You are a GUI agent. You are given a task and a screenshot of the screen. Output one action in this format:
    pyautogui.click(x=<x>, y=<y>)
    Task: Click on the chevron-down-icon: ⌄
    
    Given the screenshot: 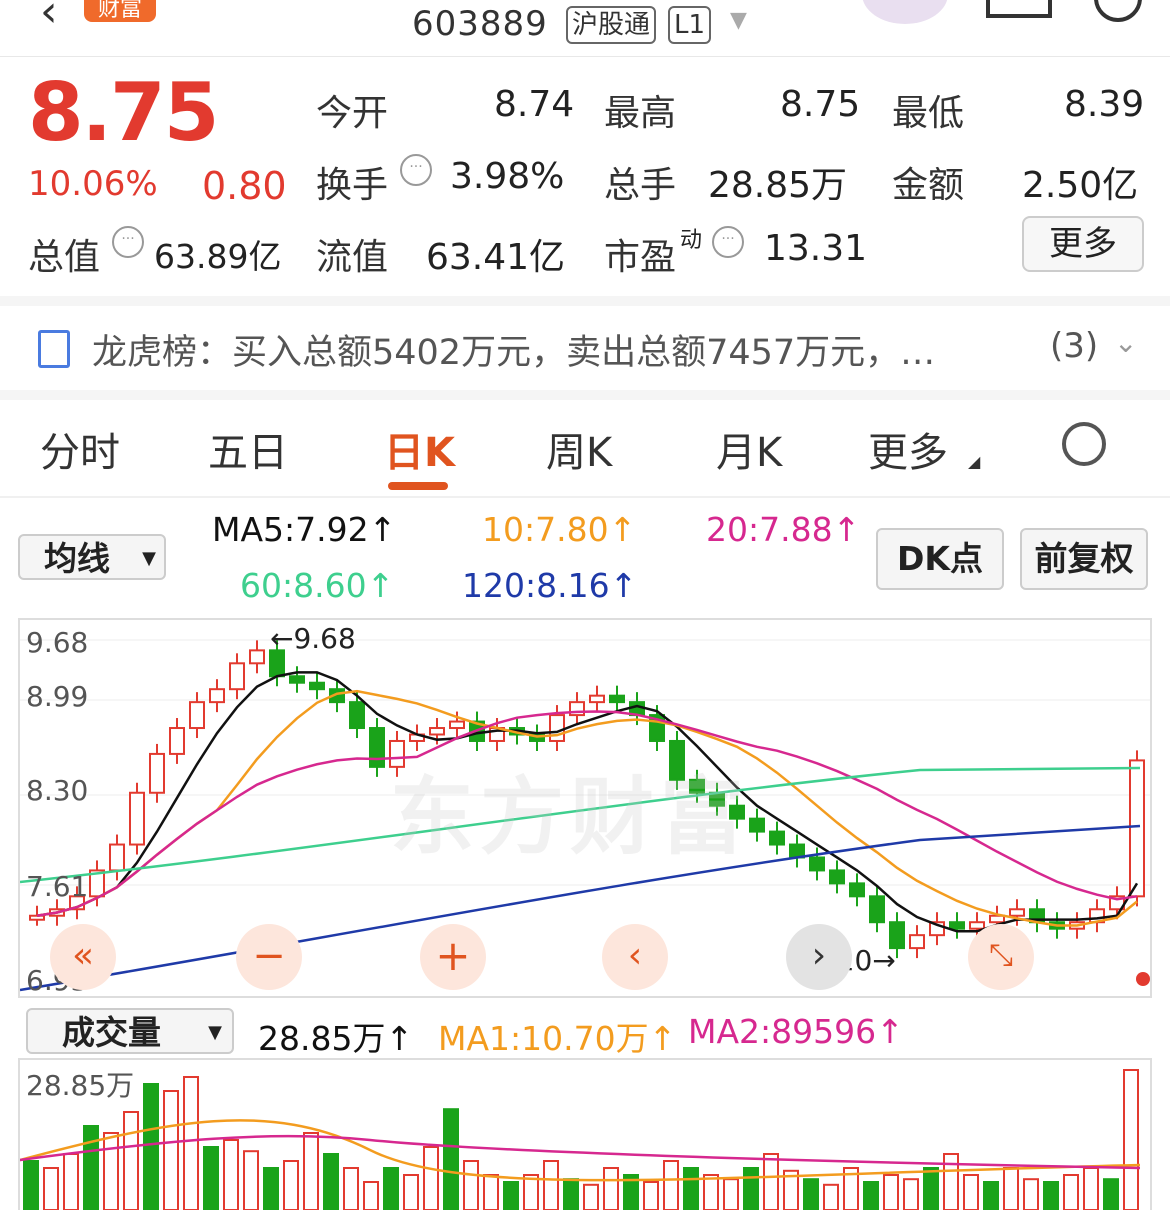 What is the action you would take?
    pyautogui.click(x=1125, y=342)
    